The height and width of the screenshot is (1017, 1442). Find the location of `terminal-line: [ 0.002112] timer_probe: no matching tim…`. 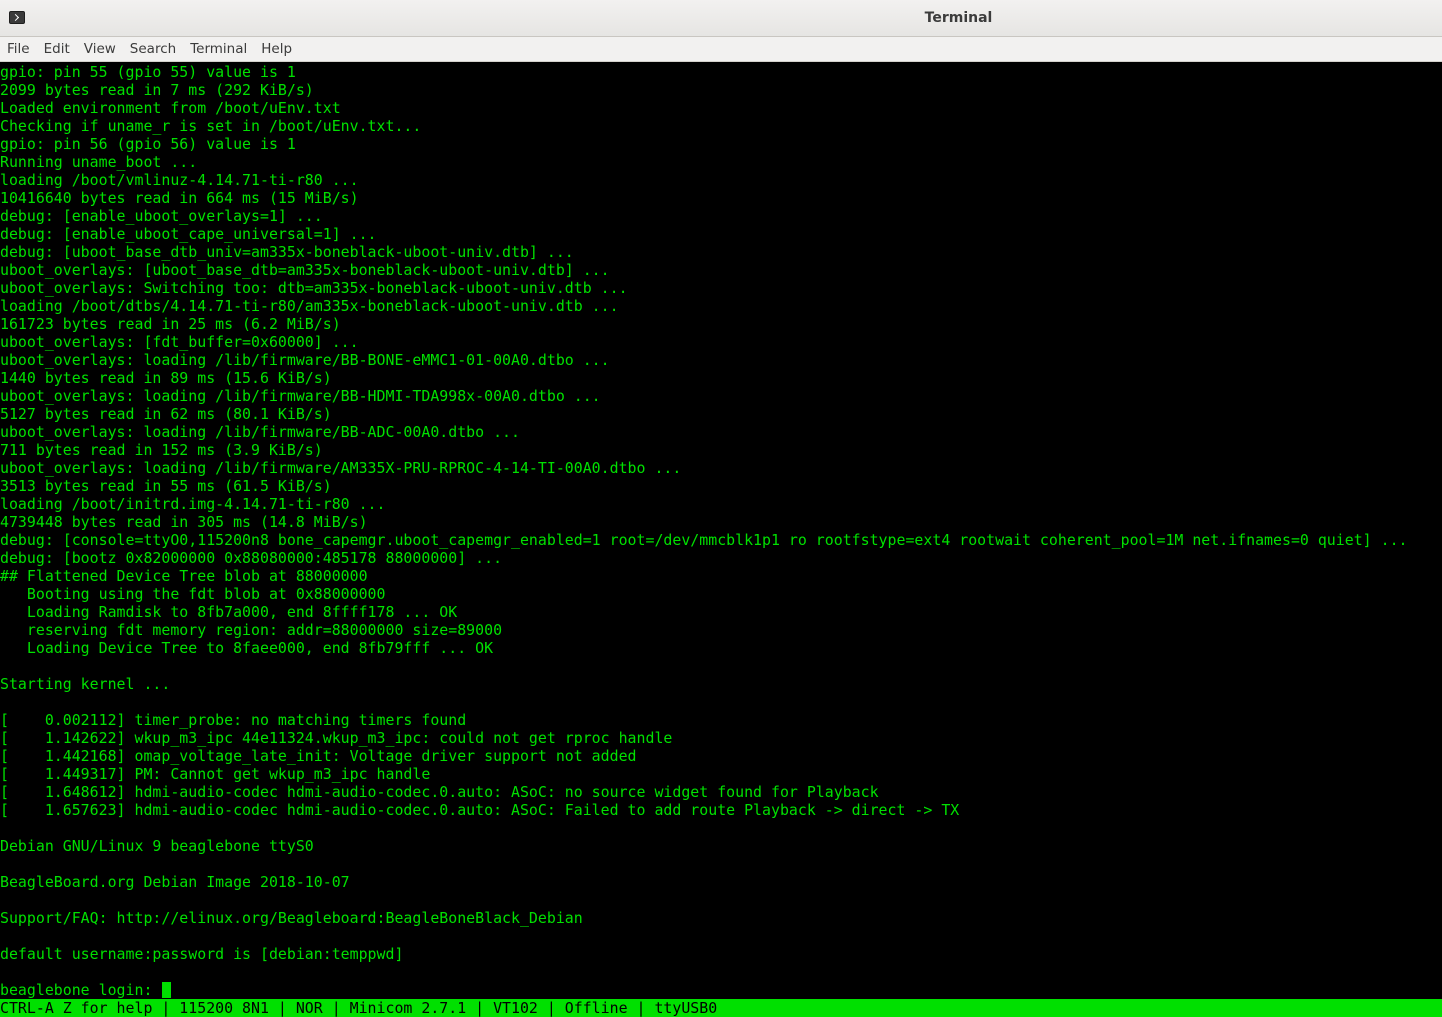

terminal-line: [ 0.002112] timer_probe: no matching tim… is located at coordinates (233, 720).